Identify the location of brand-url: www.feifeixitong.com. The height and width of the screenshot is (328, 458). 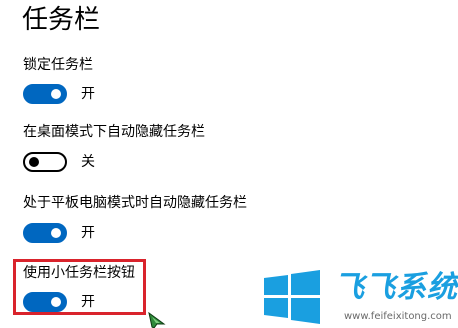
(398, 316).